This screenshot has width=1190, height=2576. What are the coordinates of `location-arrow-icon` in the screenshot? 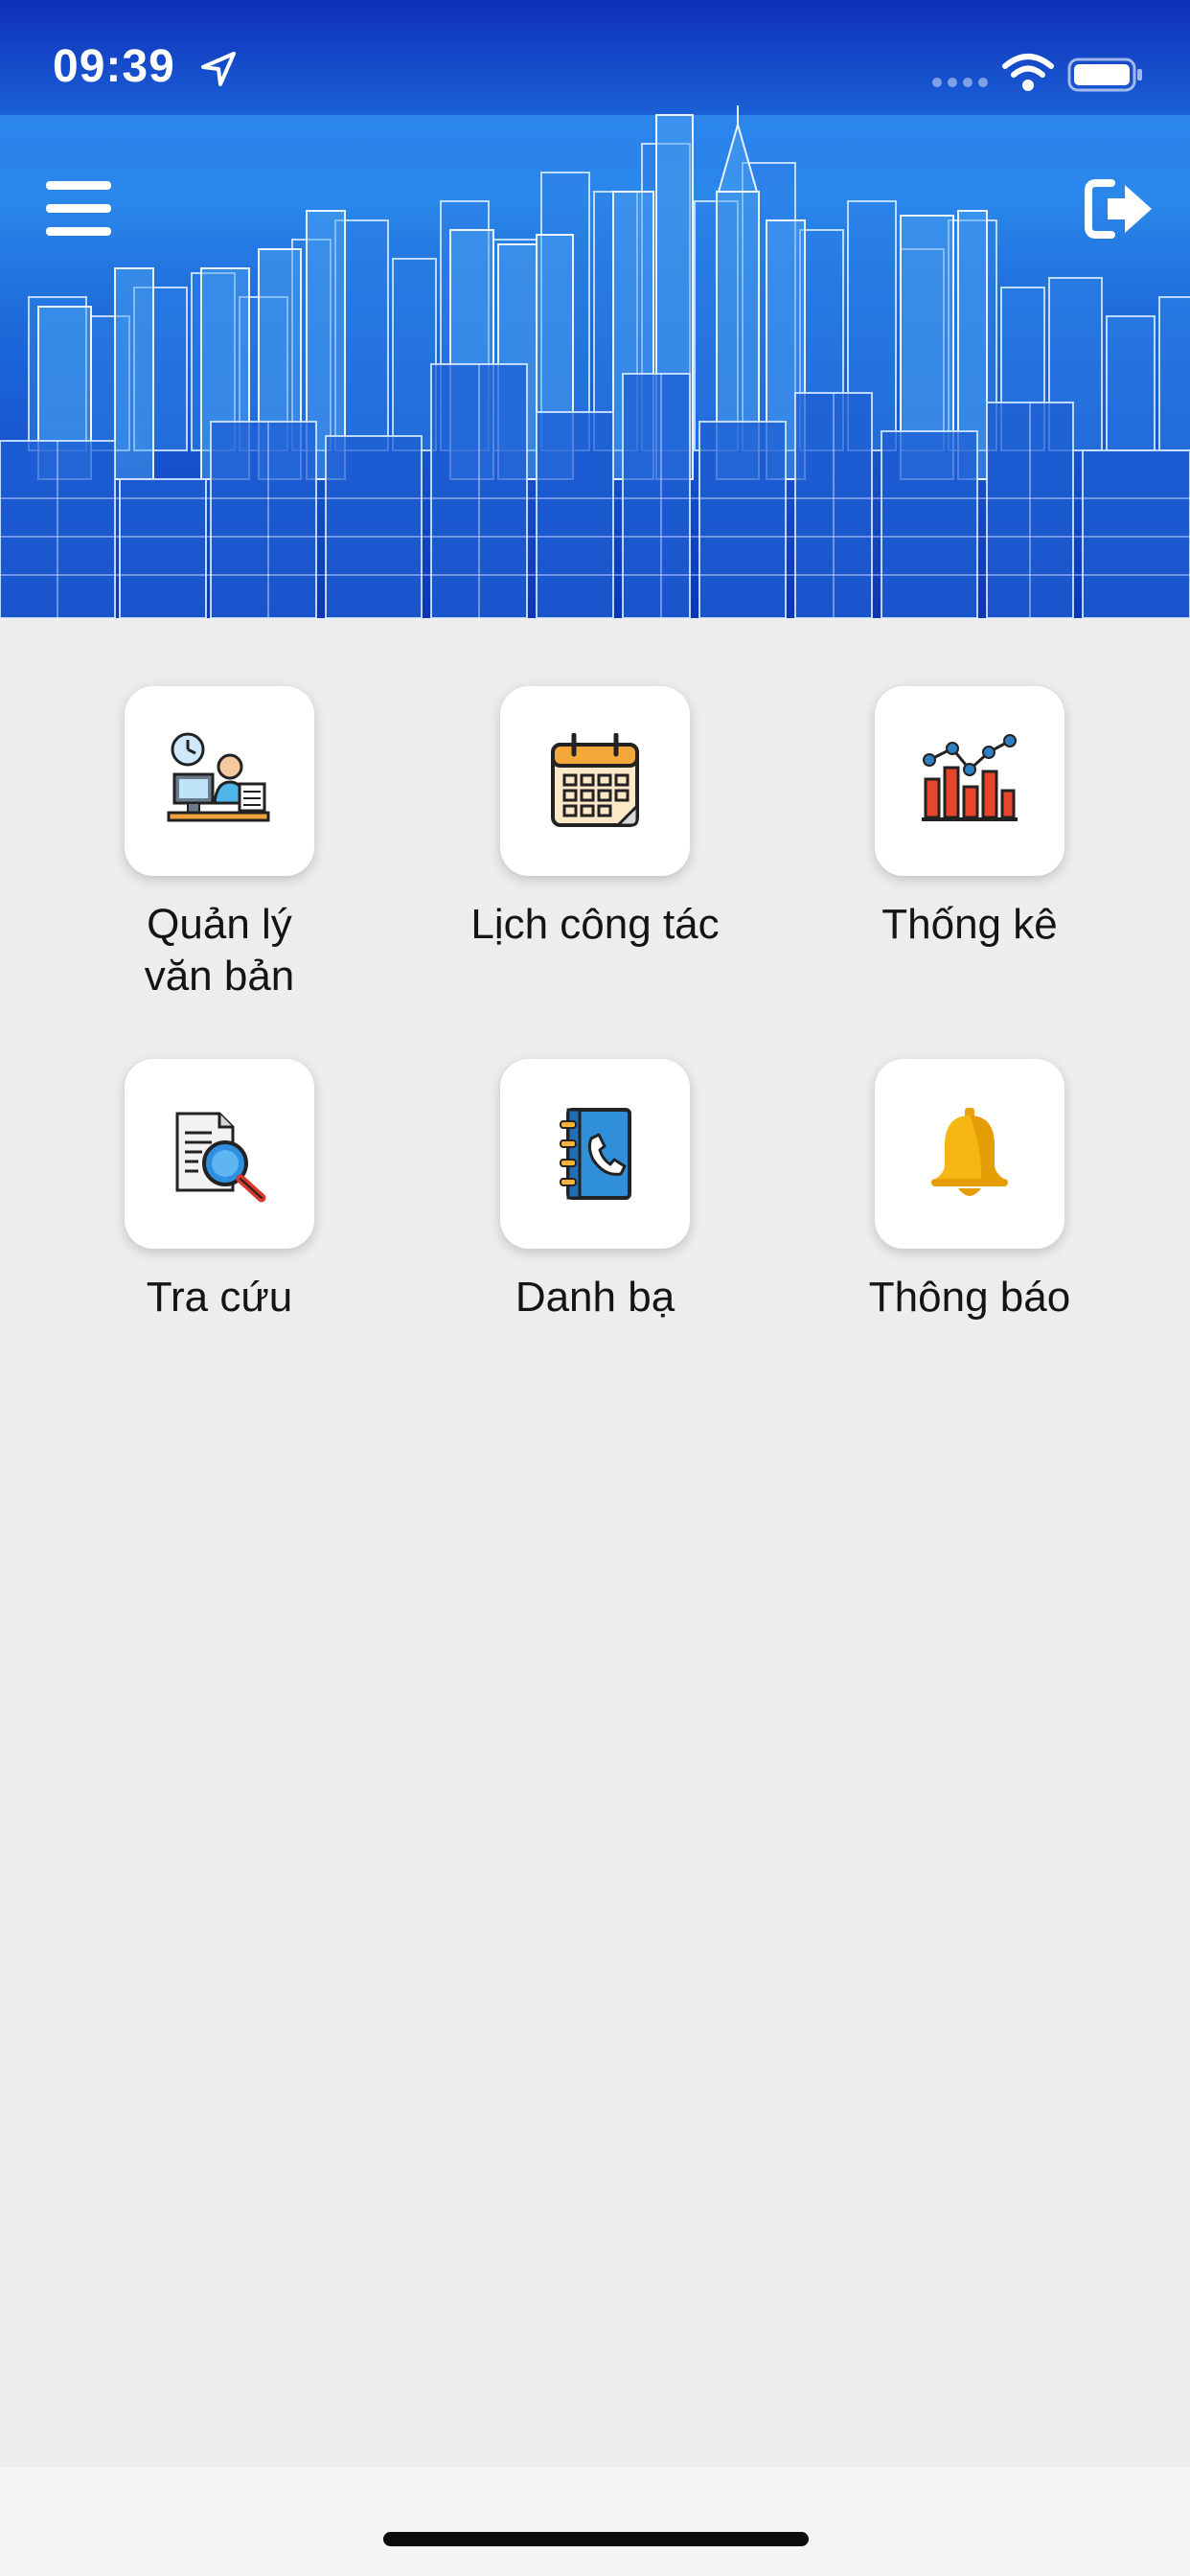 It's located at (218, 69).